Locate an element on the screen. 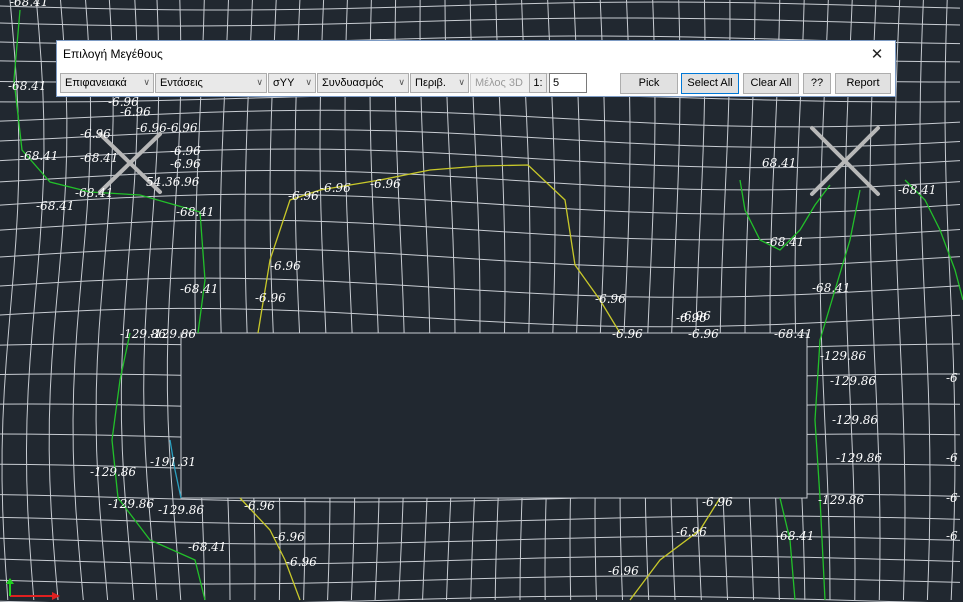 The image size is (963, 602). combination-combo: Συνδυασμός ∨ is located at coordinates (363, 83).